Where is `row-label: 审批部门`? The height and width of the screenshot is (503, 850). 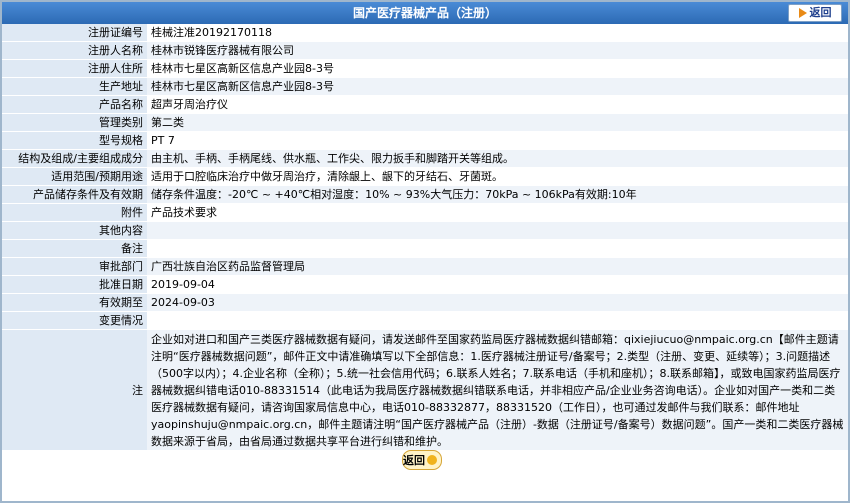
row-label: 审批部门 is located at coordinates (74, 266).